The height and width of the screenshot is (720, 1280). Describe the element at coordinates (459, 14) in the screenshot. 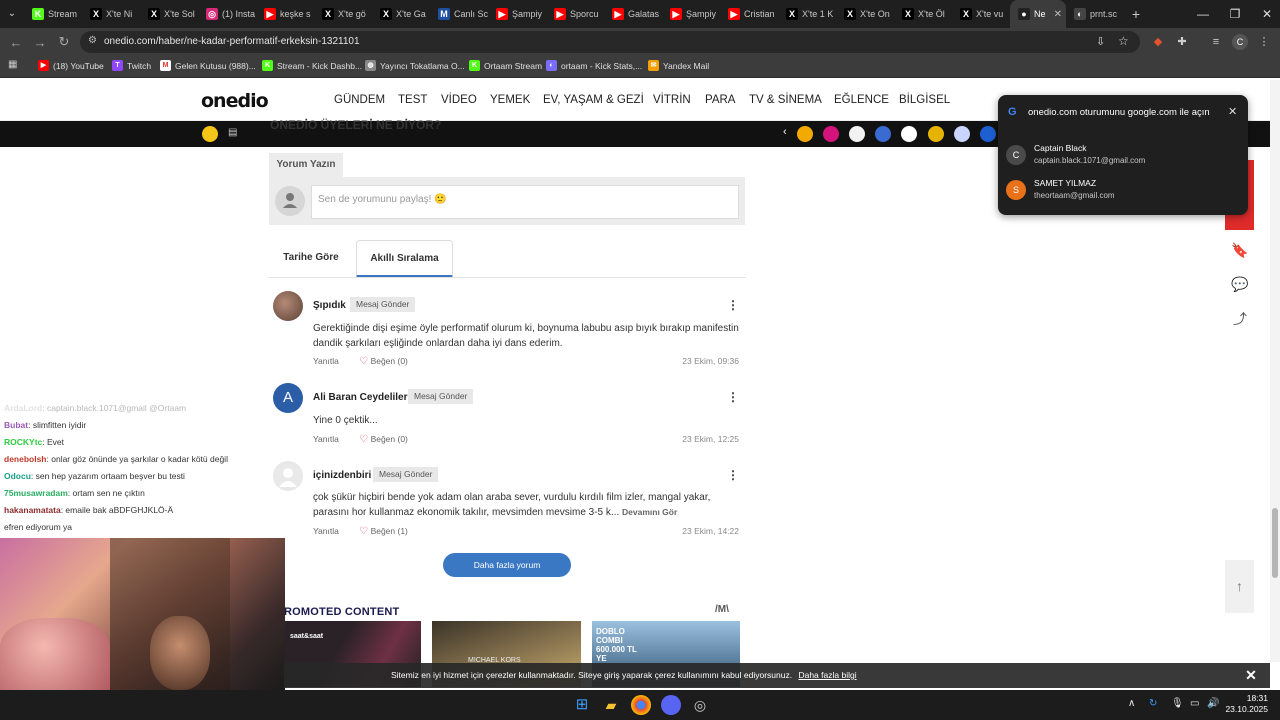

I see `browser-tab: M Canlı Sc` at that location.